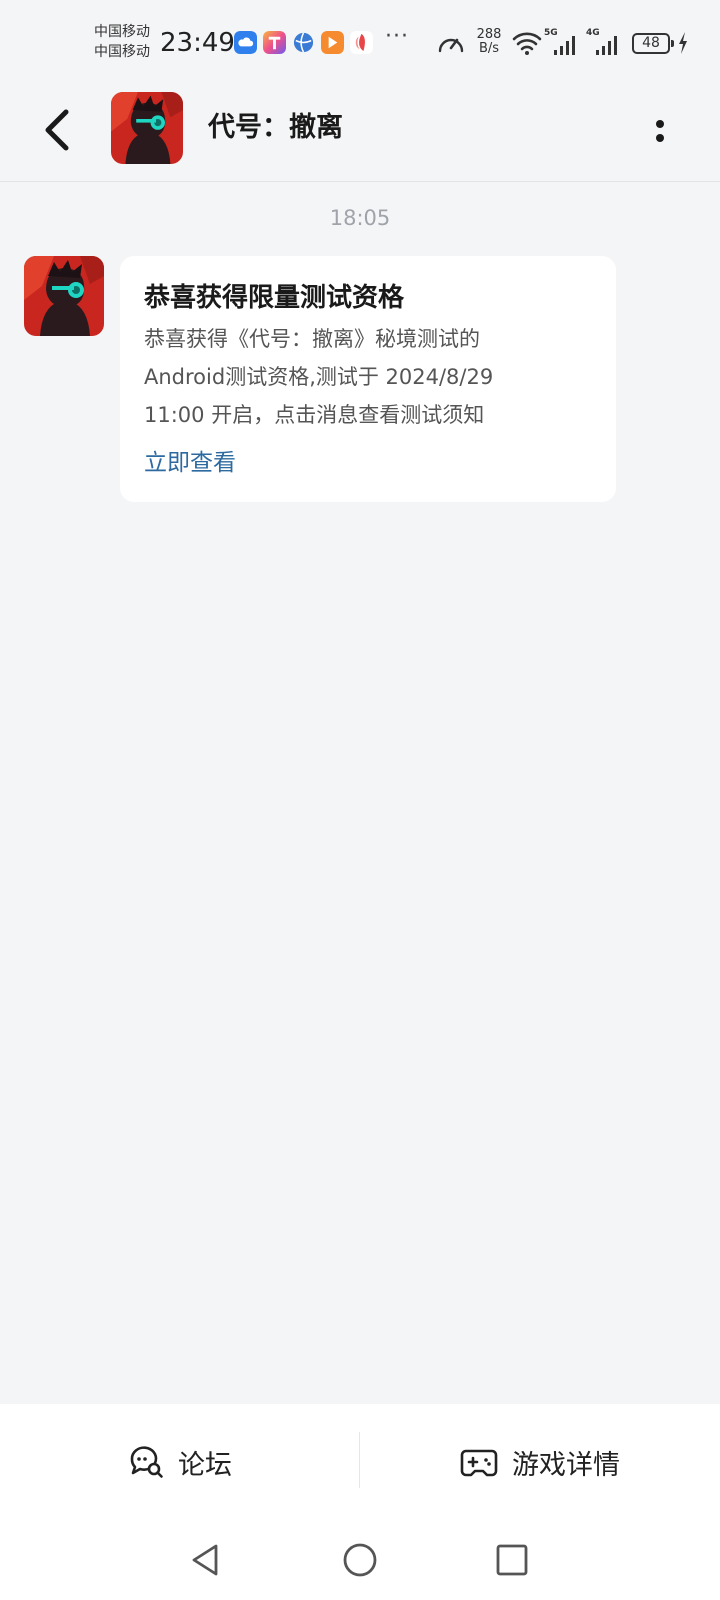 The image size is (720, 1600). What do you see at coordinates (314, 415) in the screenshot?
I see `message-body-line: 11:00 开启，点击消息查看测试须知` at bounding box center [314, 415].